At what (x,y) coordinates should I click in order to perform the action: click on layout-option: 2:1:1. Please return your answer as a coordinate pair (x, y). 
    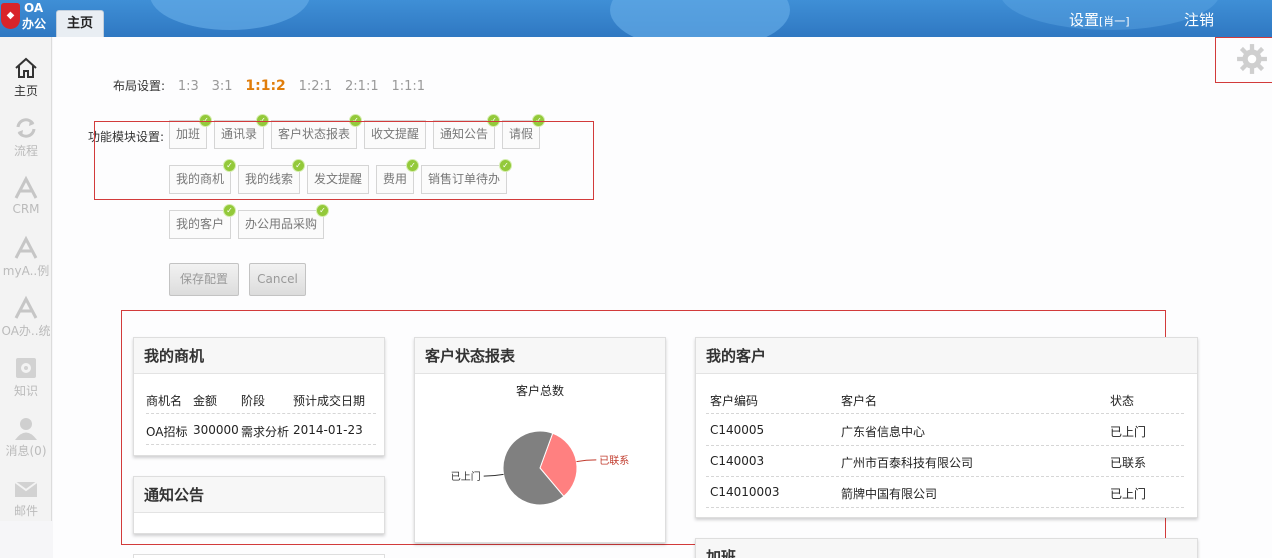
    Looking at the image, I should click on (362, 86).